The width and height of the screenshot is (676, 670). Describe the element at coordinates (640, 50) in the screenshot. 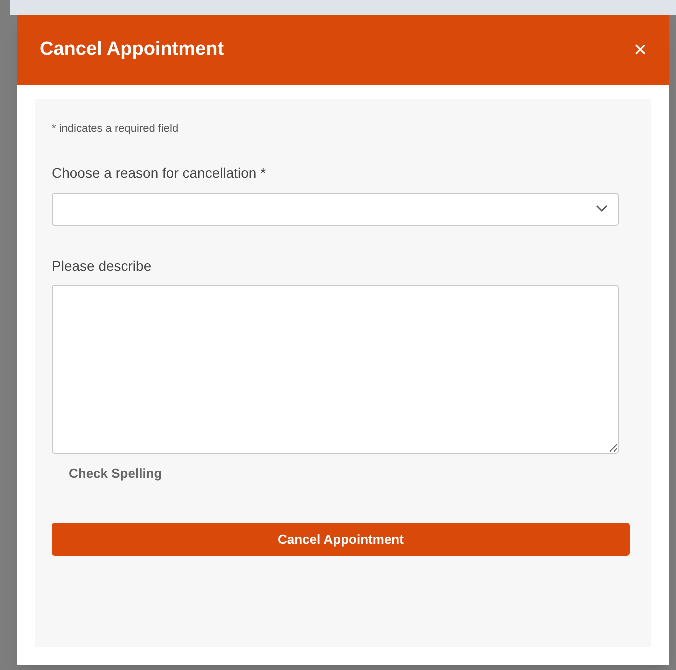

I see `close-button: ×` at that location.